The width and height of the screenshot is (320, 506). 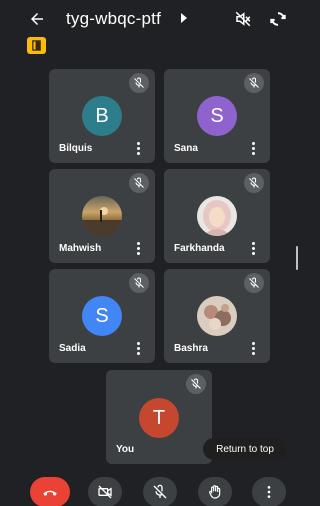 I want to click on avatar: T, so click(x=159, y=418).